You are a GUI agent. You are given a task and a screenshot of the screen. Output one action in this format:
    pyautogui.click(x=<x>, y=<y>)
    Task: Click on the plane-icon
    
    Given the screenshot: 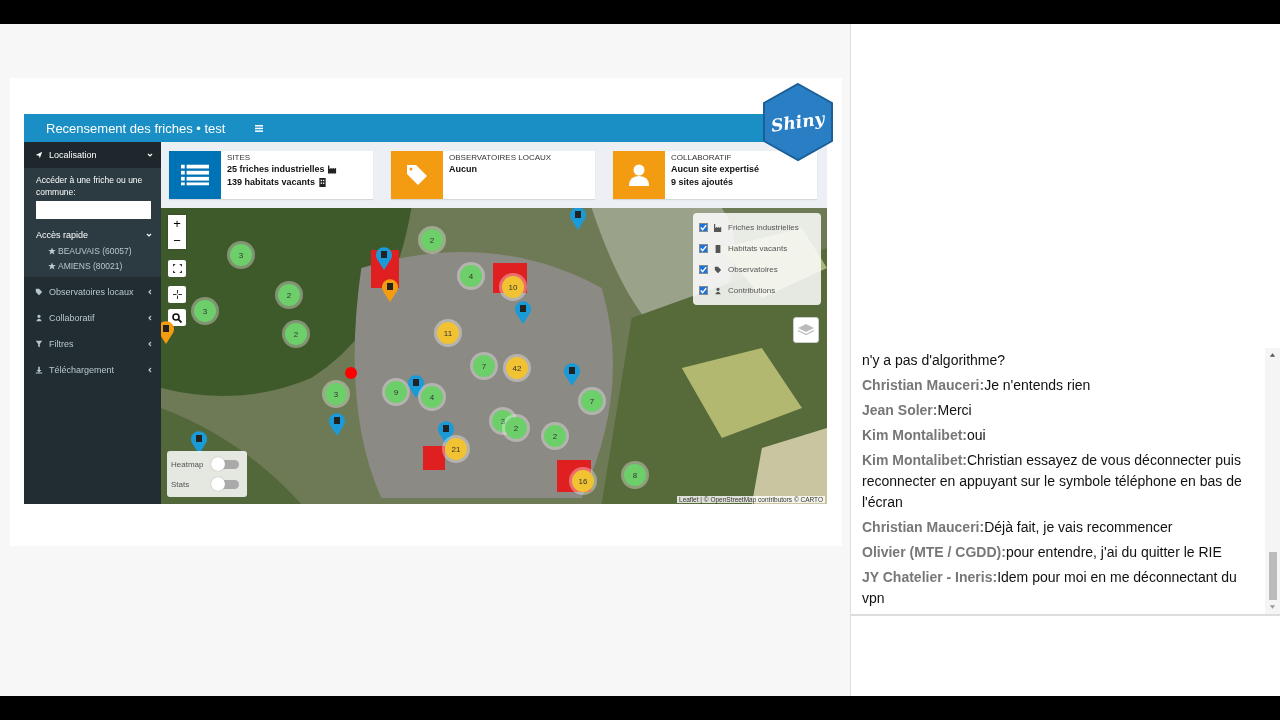 What is the action you would take?
    pyautogui.click(x=39, y=155)
    